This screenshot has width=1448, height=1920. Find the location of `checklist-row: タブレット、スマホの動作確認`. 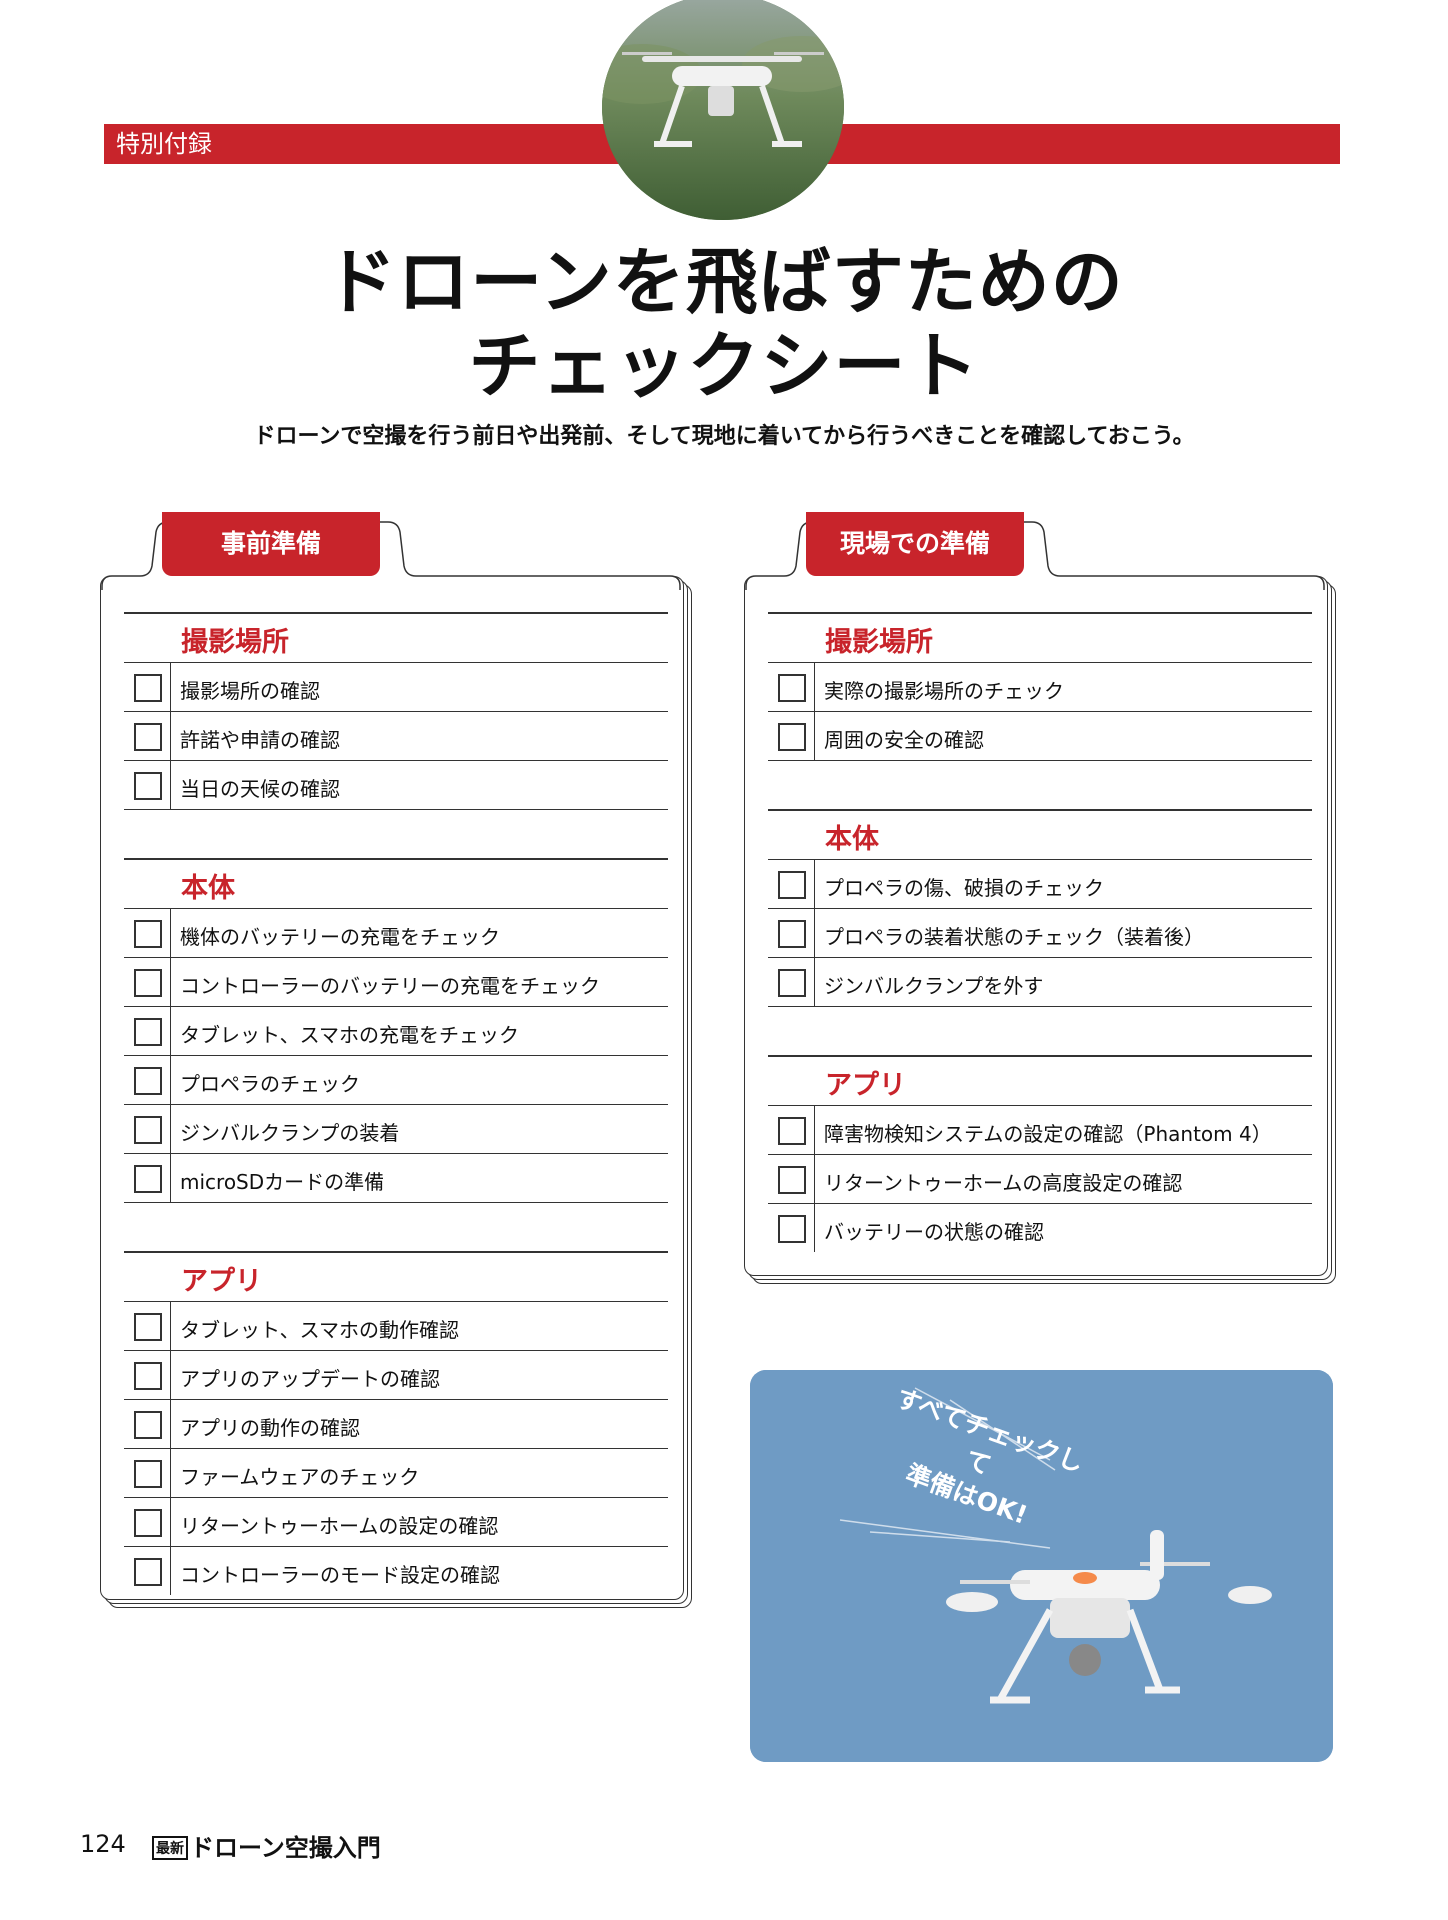

checklist-row: タブレット、スマホの動作確認 is located at coordinates (396, 1325).